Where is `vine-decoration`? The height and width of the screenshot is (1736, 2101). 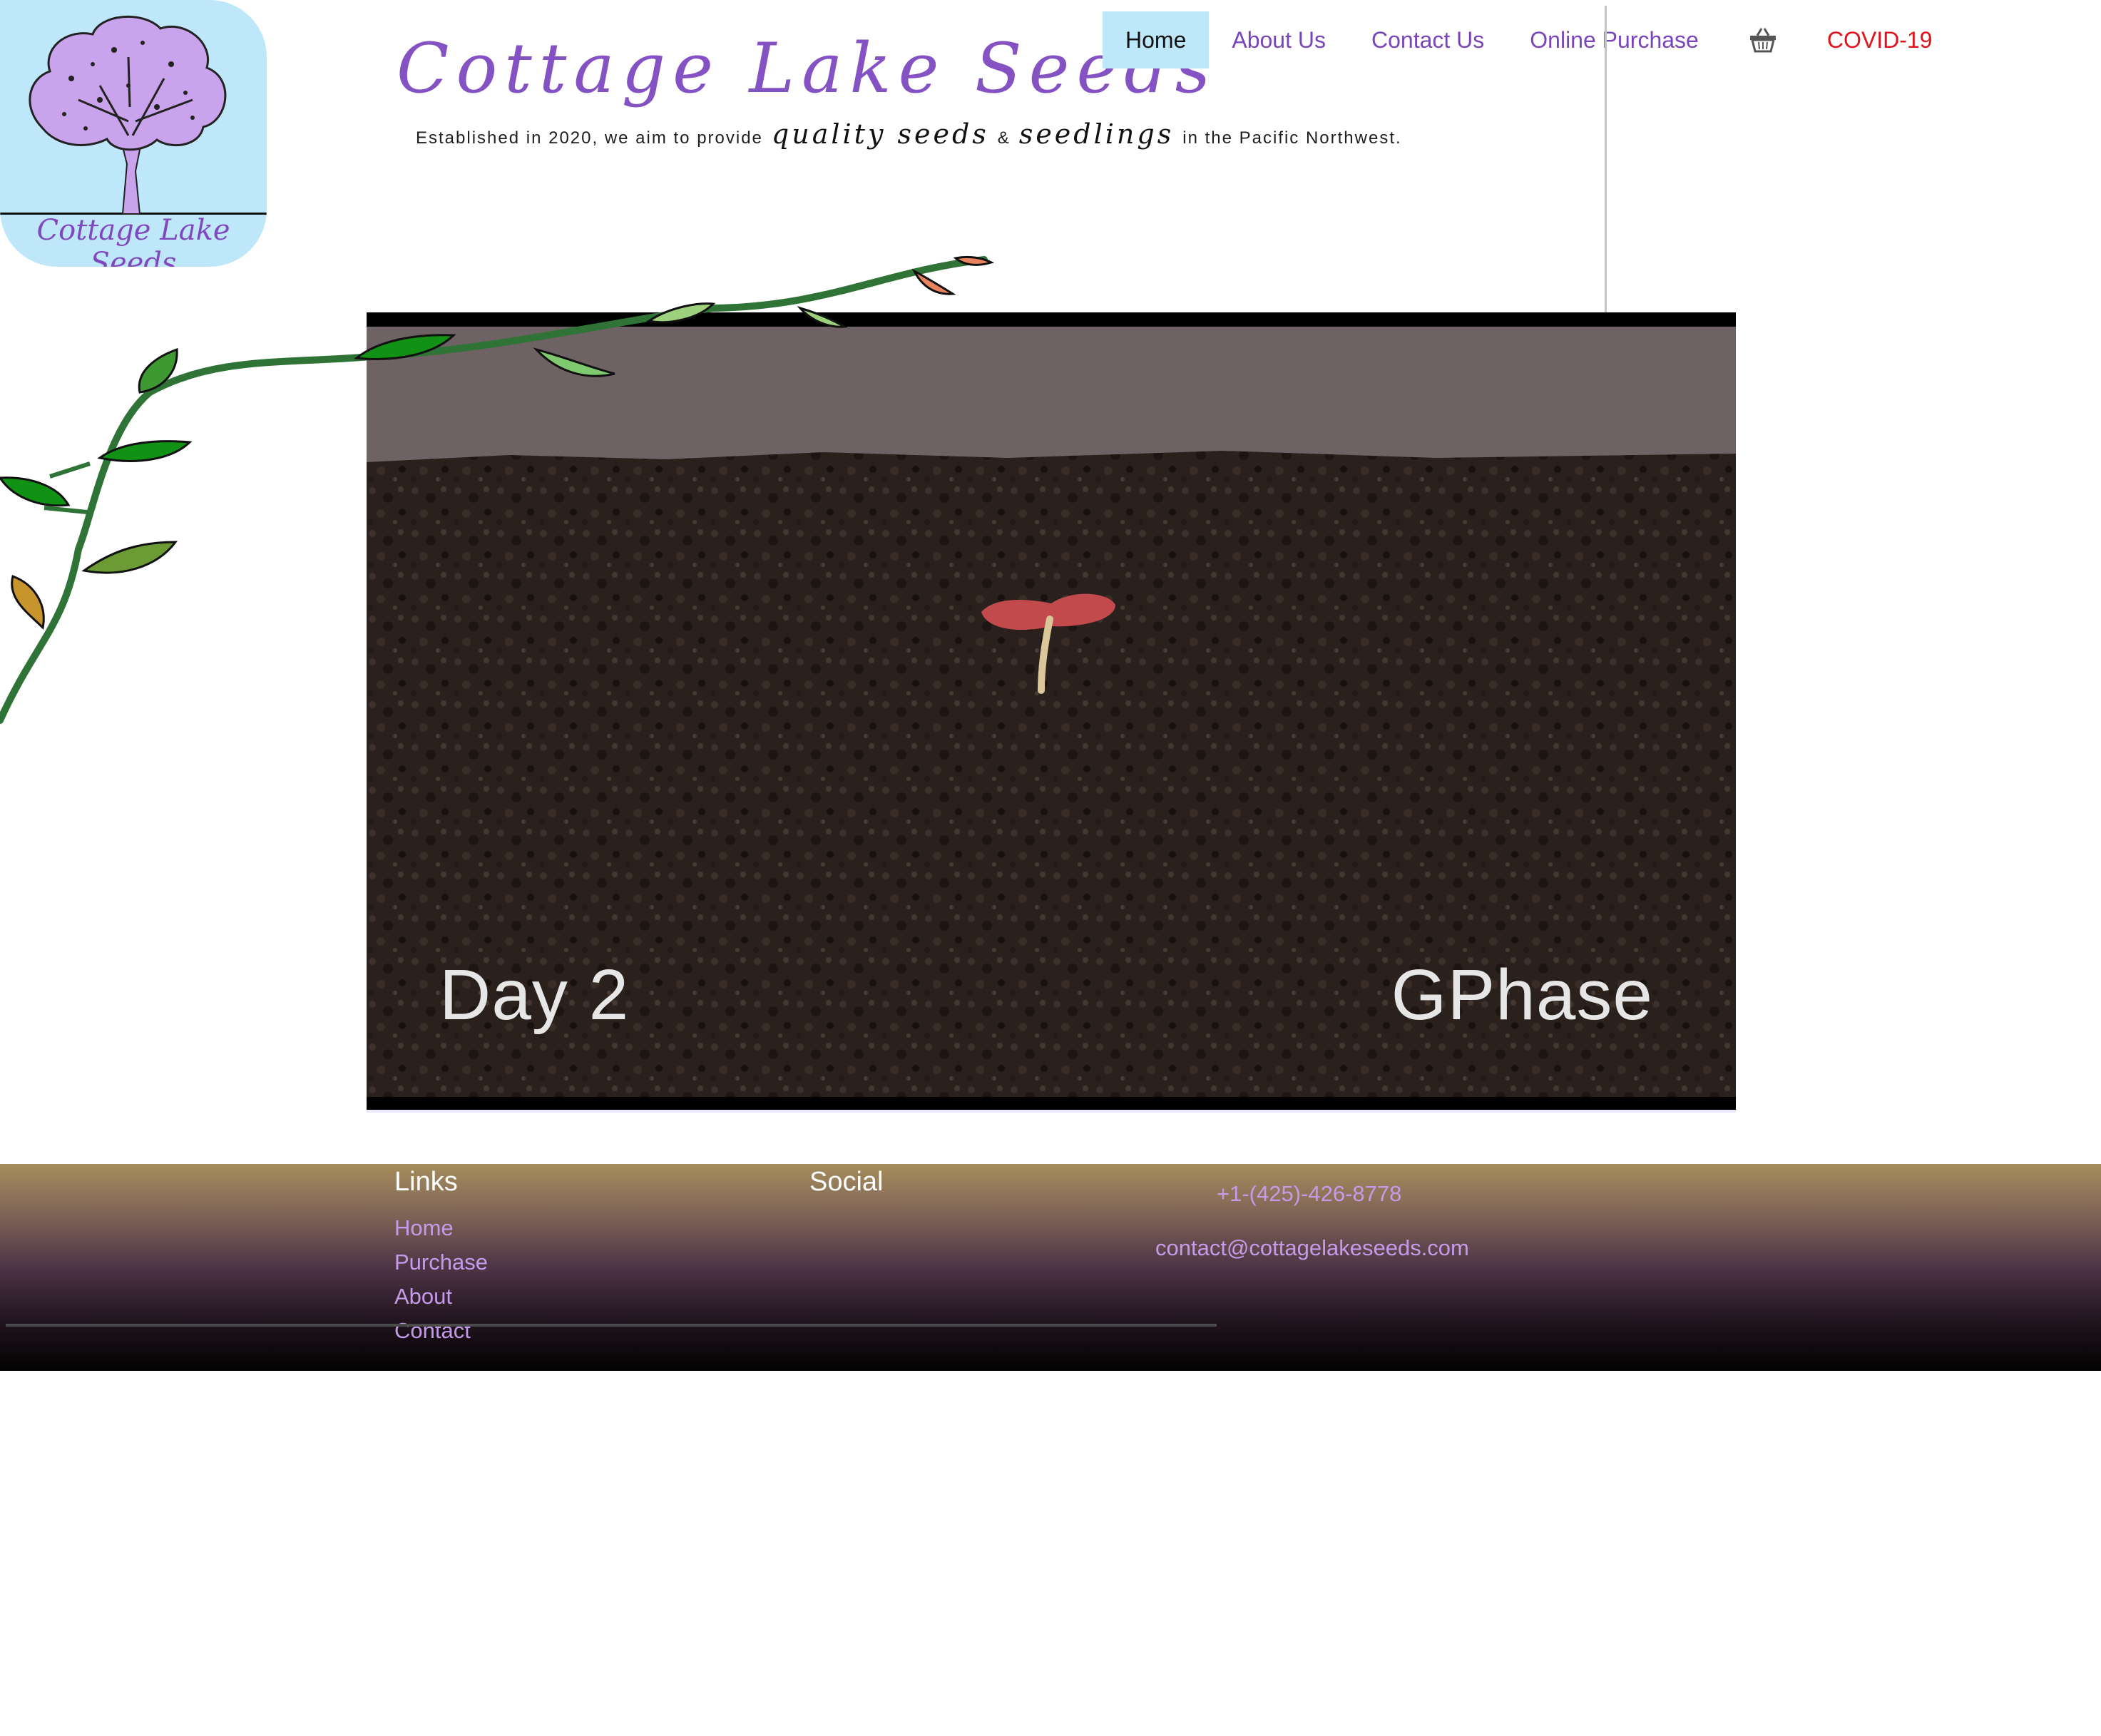 vine-decoration is located at coordinates (498, 489).